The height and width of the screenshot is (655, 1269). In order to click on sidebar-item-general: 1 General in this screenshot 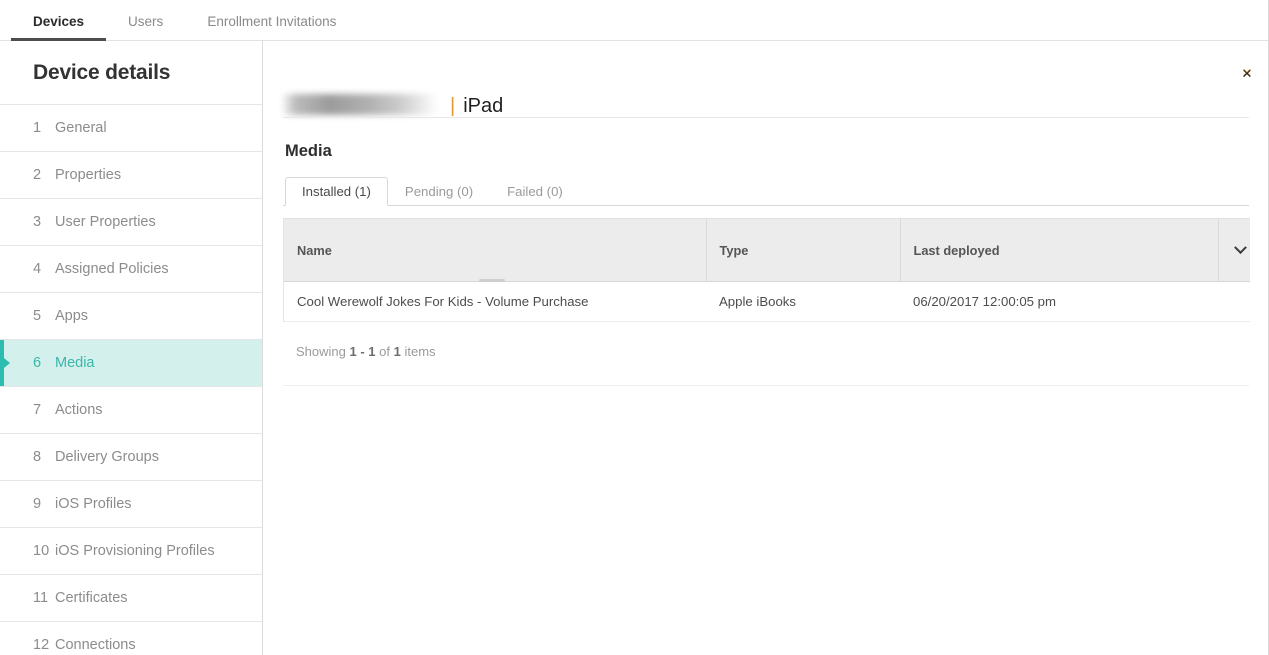, I will do `click(131, 127)`.